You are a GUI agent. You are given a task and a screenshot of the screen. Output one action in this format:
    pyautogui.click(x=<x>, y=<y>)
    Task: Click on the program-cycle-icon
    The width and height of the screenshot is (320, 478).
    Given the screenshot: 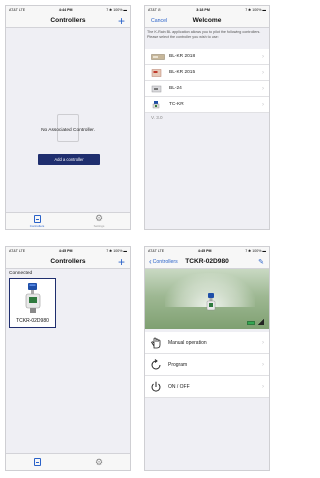 What is the action you would take?
    pyautogui.click(x=156, y=363)
    